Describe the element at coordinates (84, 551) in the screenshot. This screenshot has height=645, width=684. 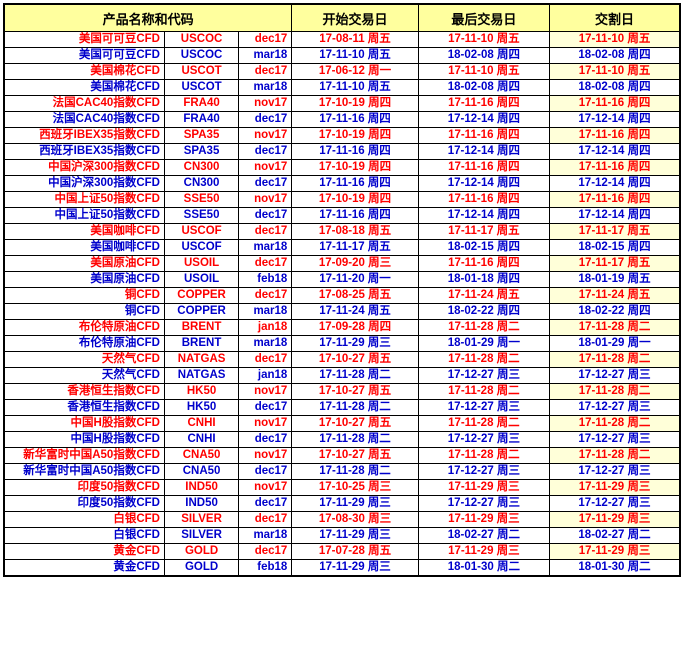
I see `cell-product-name: 黄金CFD` at that location.